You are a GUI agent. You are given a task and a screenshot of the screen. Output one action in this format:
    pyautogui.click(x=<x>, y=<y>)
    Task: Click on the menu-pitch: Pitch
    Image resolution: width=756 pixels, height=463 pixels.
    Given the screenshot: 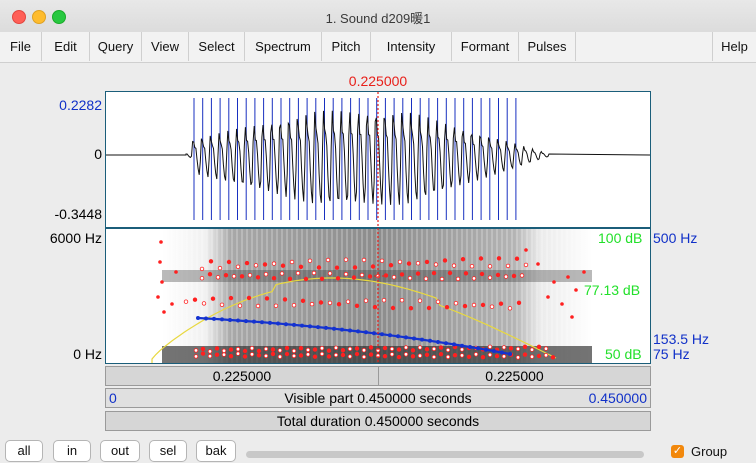 What is the action you would take?
    pyautogui.click(x=346, y=46)
    